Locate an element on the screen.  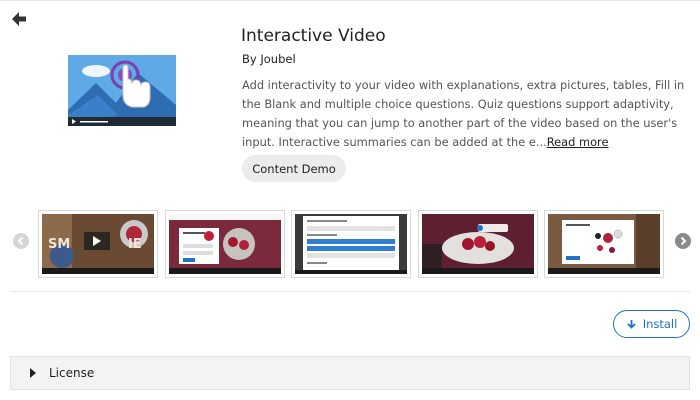
content-demo-button: Content Demo is located at coordinates (294, 168).